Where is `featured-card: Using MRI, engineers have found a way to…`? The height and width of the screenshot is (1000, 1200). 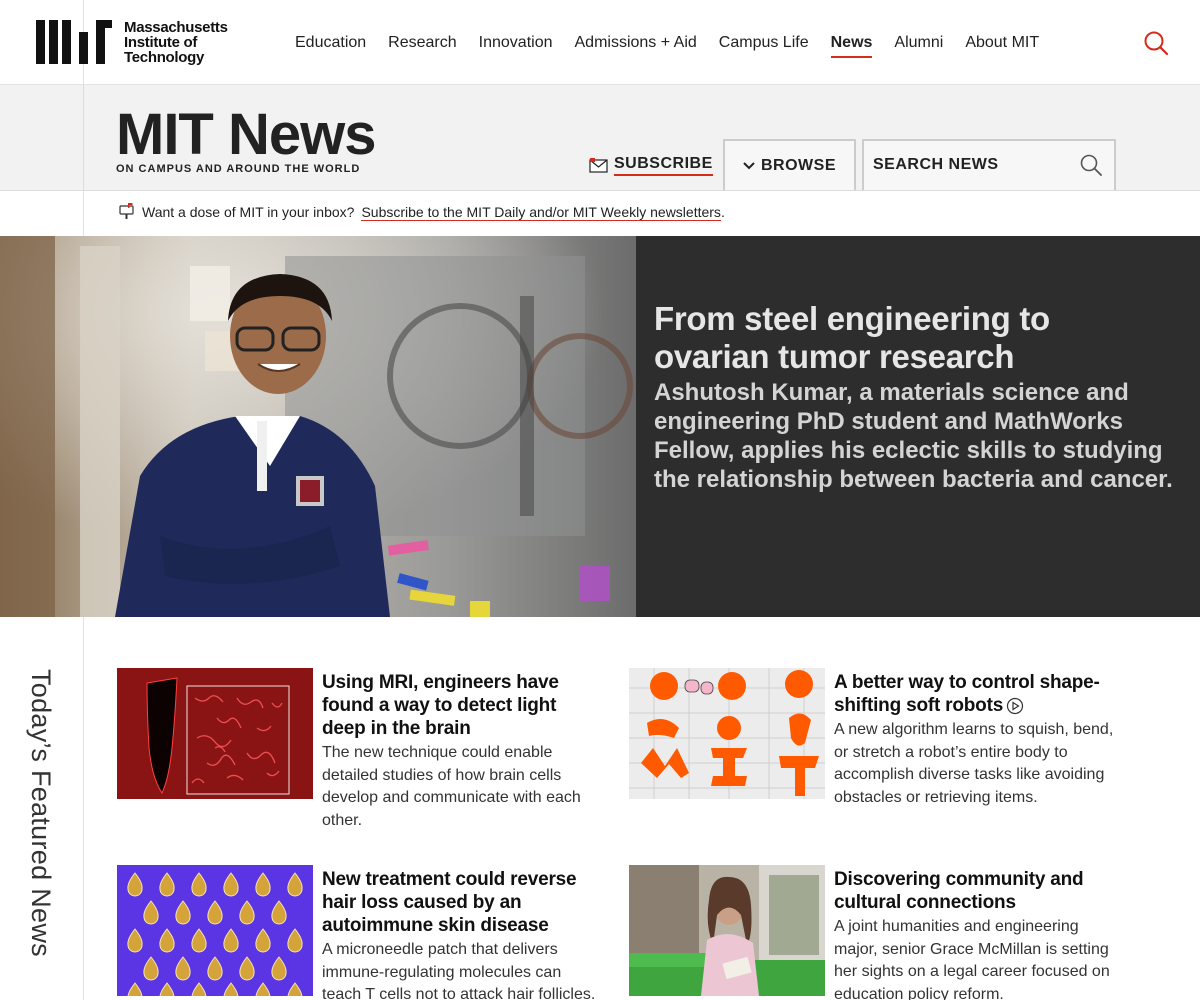
featured-card: Using MRI, engineers have found a way to… is located at coordinates (362, 753).